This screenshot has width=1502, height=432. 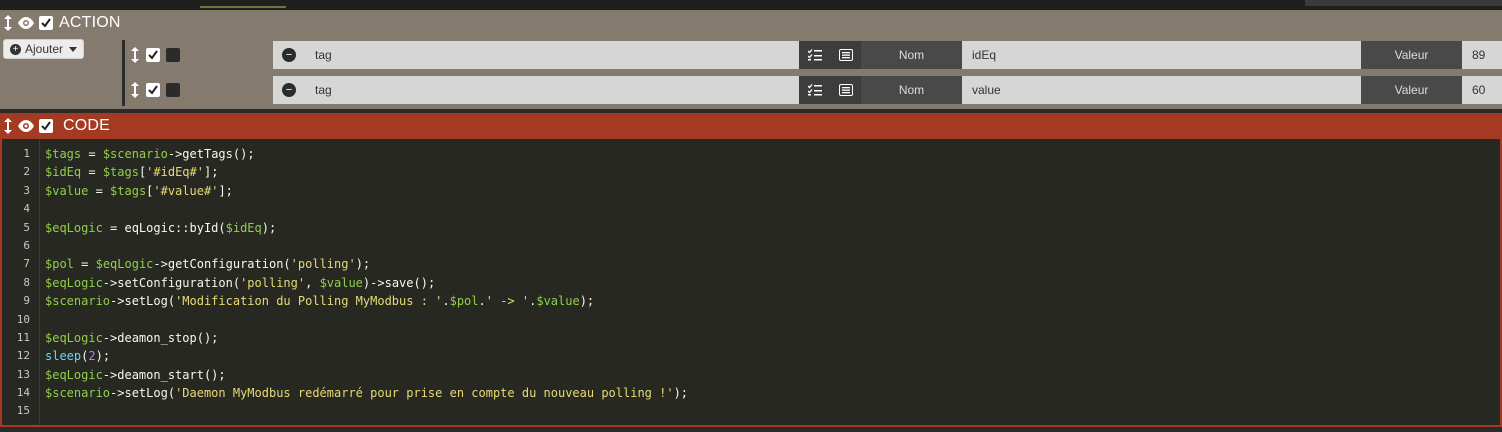 What do you see at coordinates (751, 172) in the screenshot?
I see `code-line: 2 $idEq = $tags['#idEq#'];` at bounding box center [751, 172].